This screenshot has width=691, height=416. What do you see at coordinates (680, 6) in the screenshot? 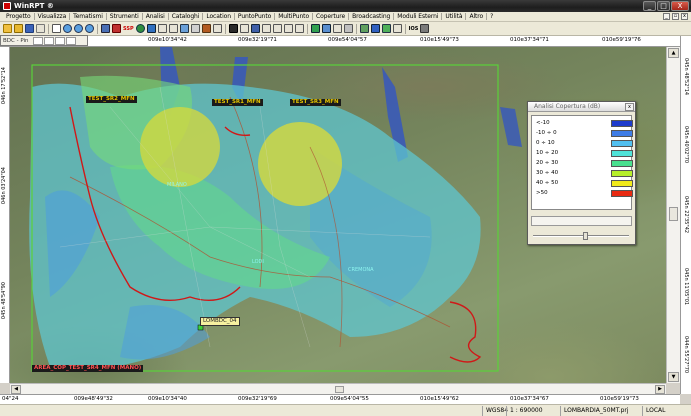
I see `close-button: X` at bounding box center [680, 6].